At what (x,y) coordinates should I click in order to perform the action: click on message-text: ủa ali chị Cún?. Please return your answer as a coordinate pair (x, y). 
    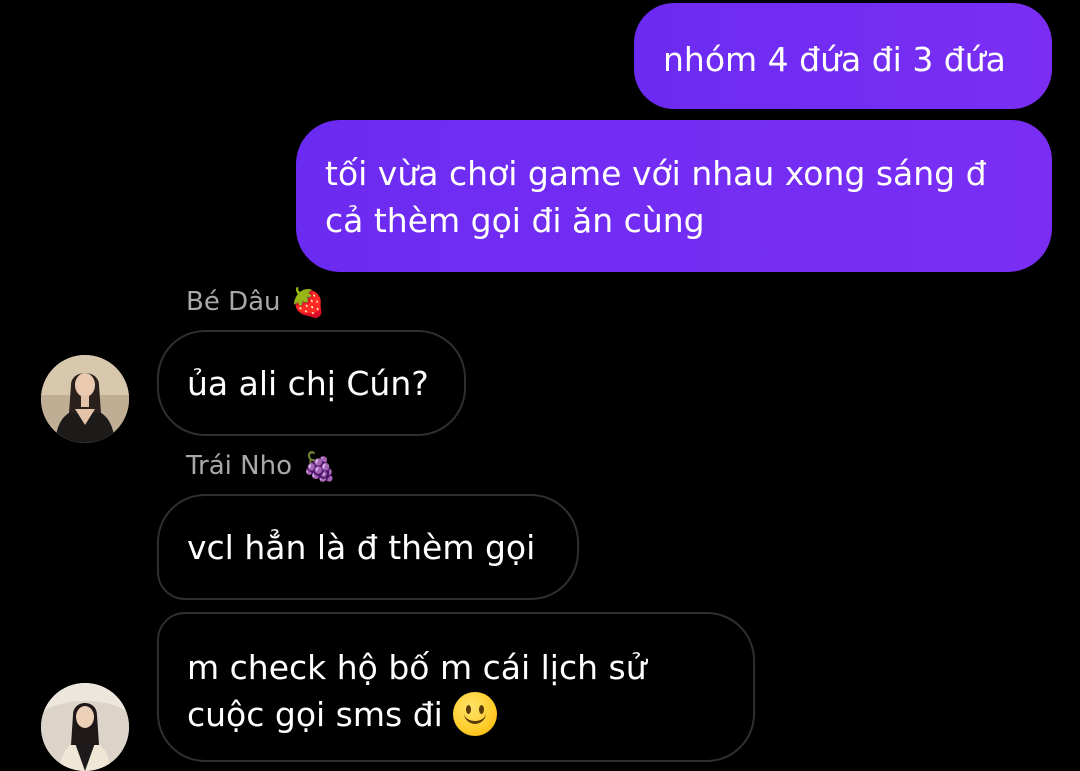
    Looking at the image, I should click on (308, 383).